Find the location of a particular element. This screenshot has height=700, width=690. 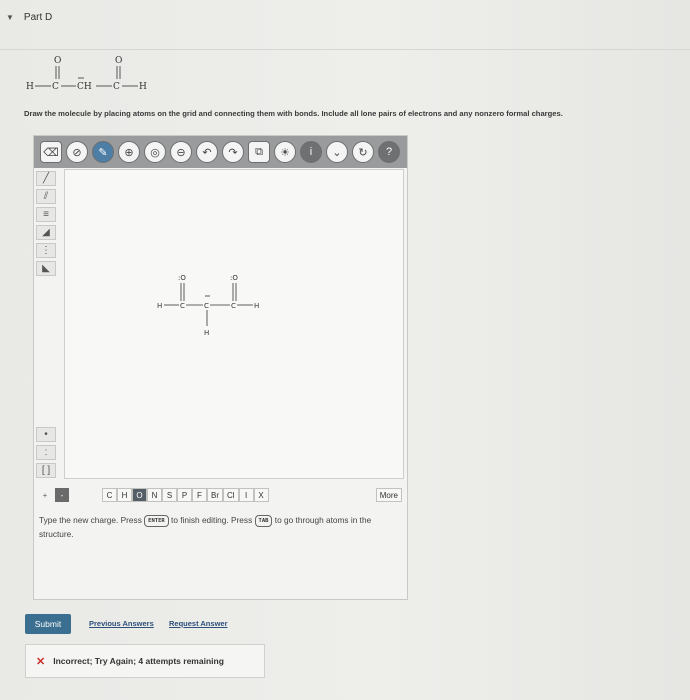

atom-button-o: O is located at coordinates (139, 495).